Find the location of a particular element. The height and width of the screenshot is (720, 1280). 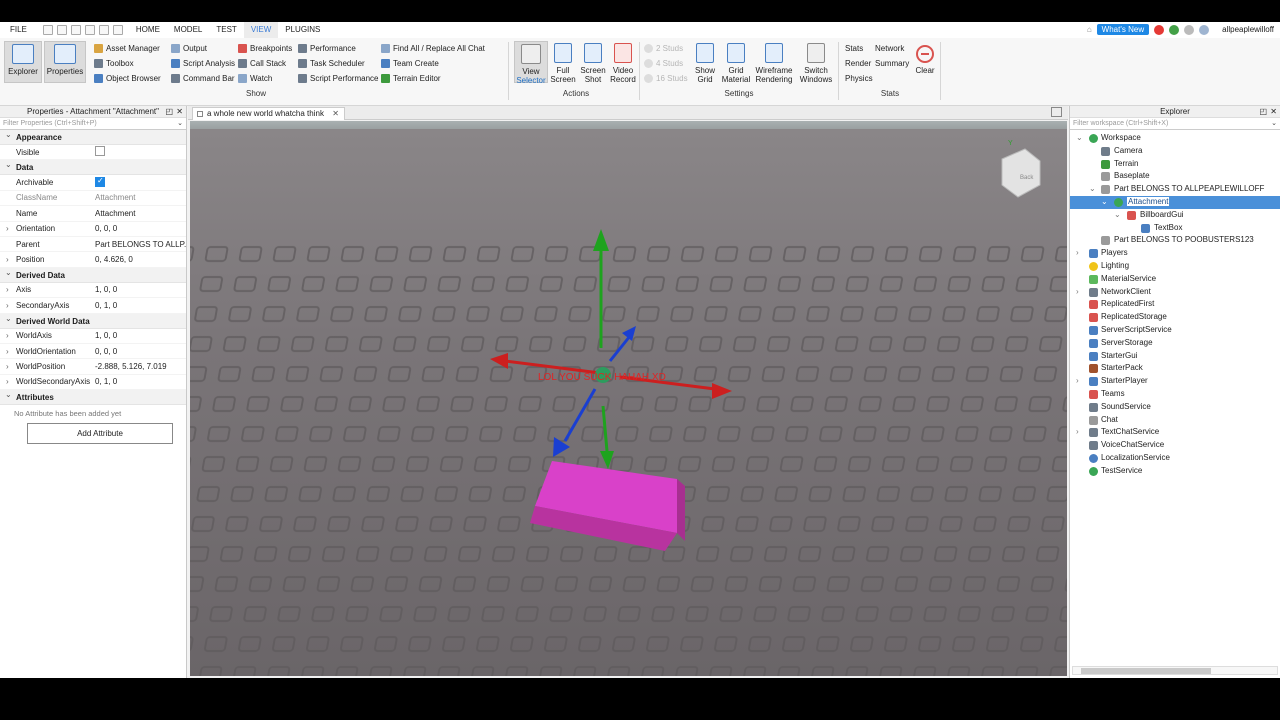

view-selector-button: View Selector is located at coordinates (531, 63).